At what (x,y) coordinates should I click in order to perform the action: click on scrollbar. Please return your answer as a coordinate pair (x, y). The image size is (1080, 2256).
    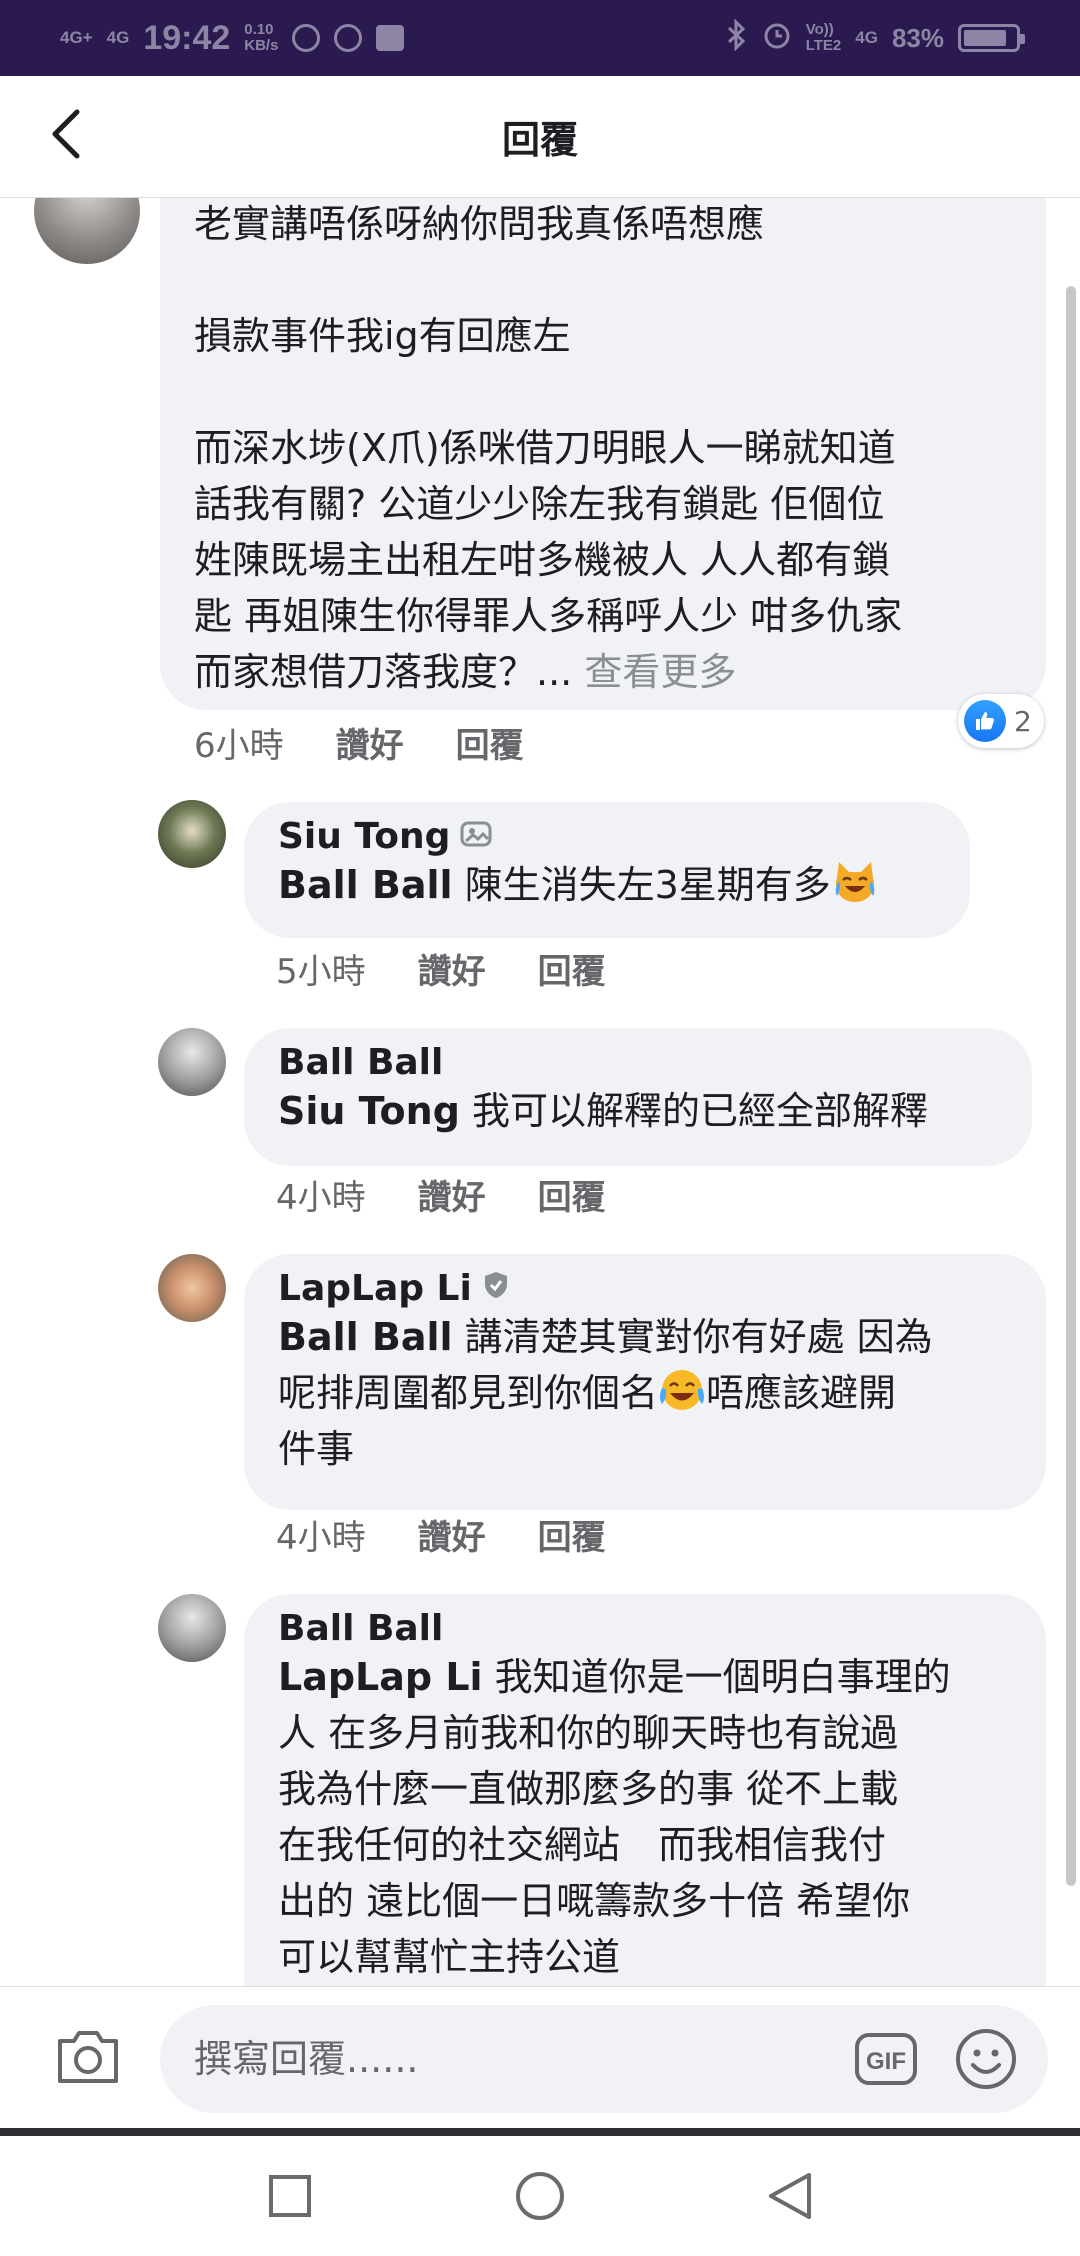
    Looking at the image, I should click on (1071, 1086).